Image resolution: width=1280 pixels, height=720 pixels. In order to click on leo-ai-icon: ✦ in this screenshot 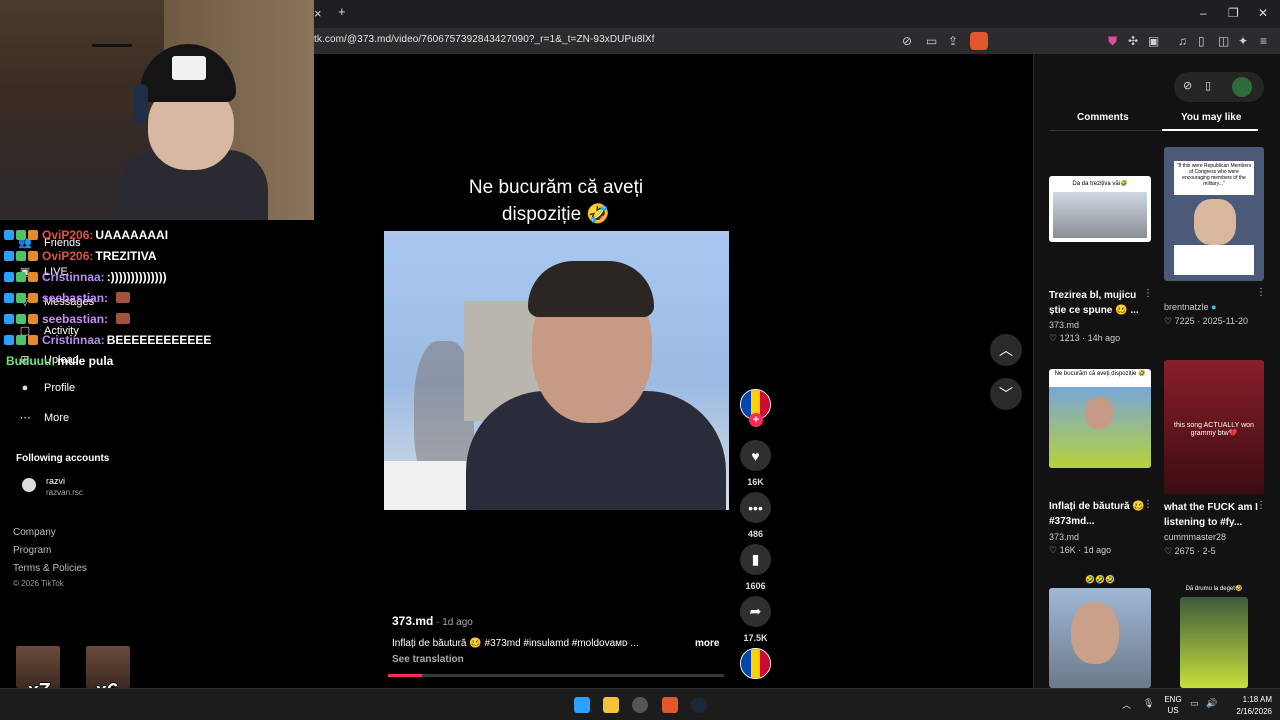, I will do `click(1243, 41)`.